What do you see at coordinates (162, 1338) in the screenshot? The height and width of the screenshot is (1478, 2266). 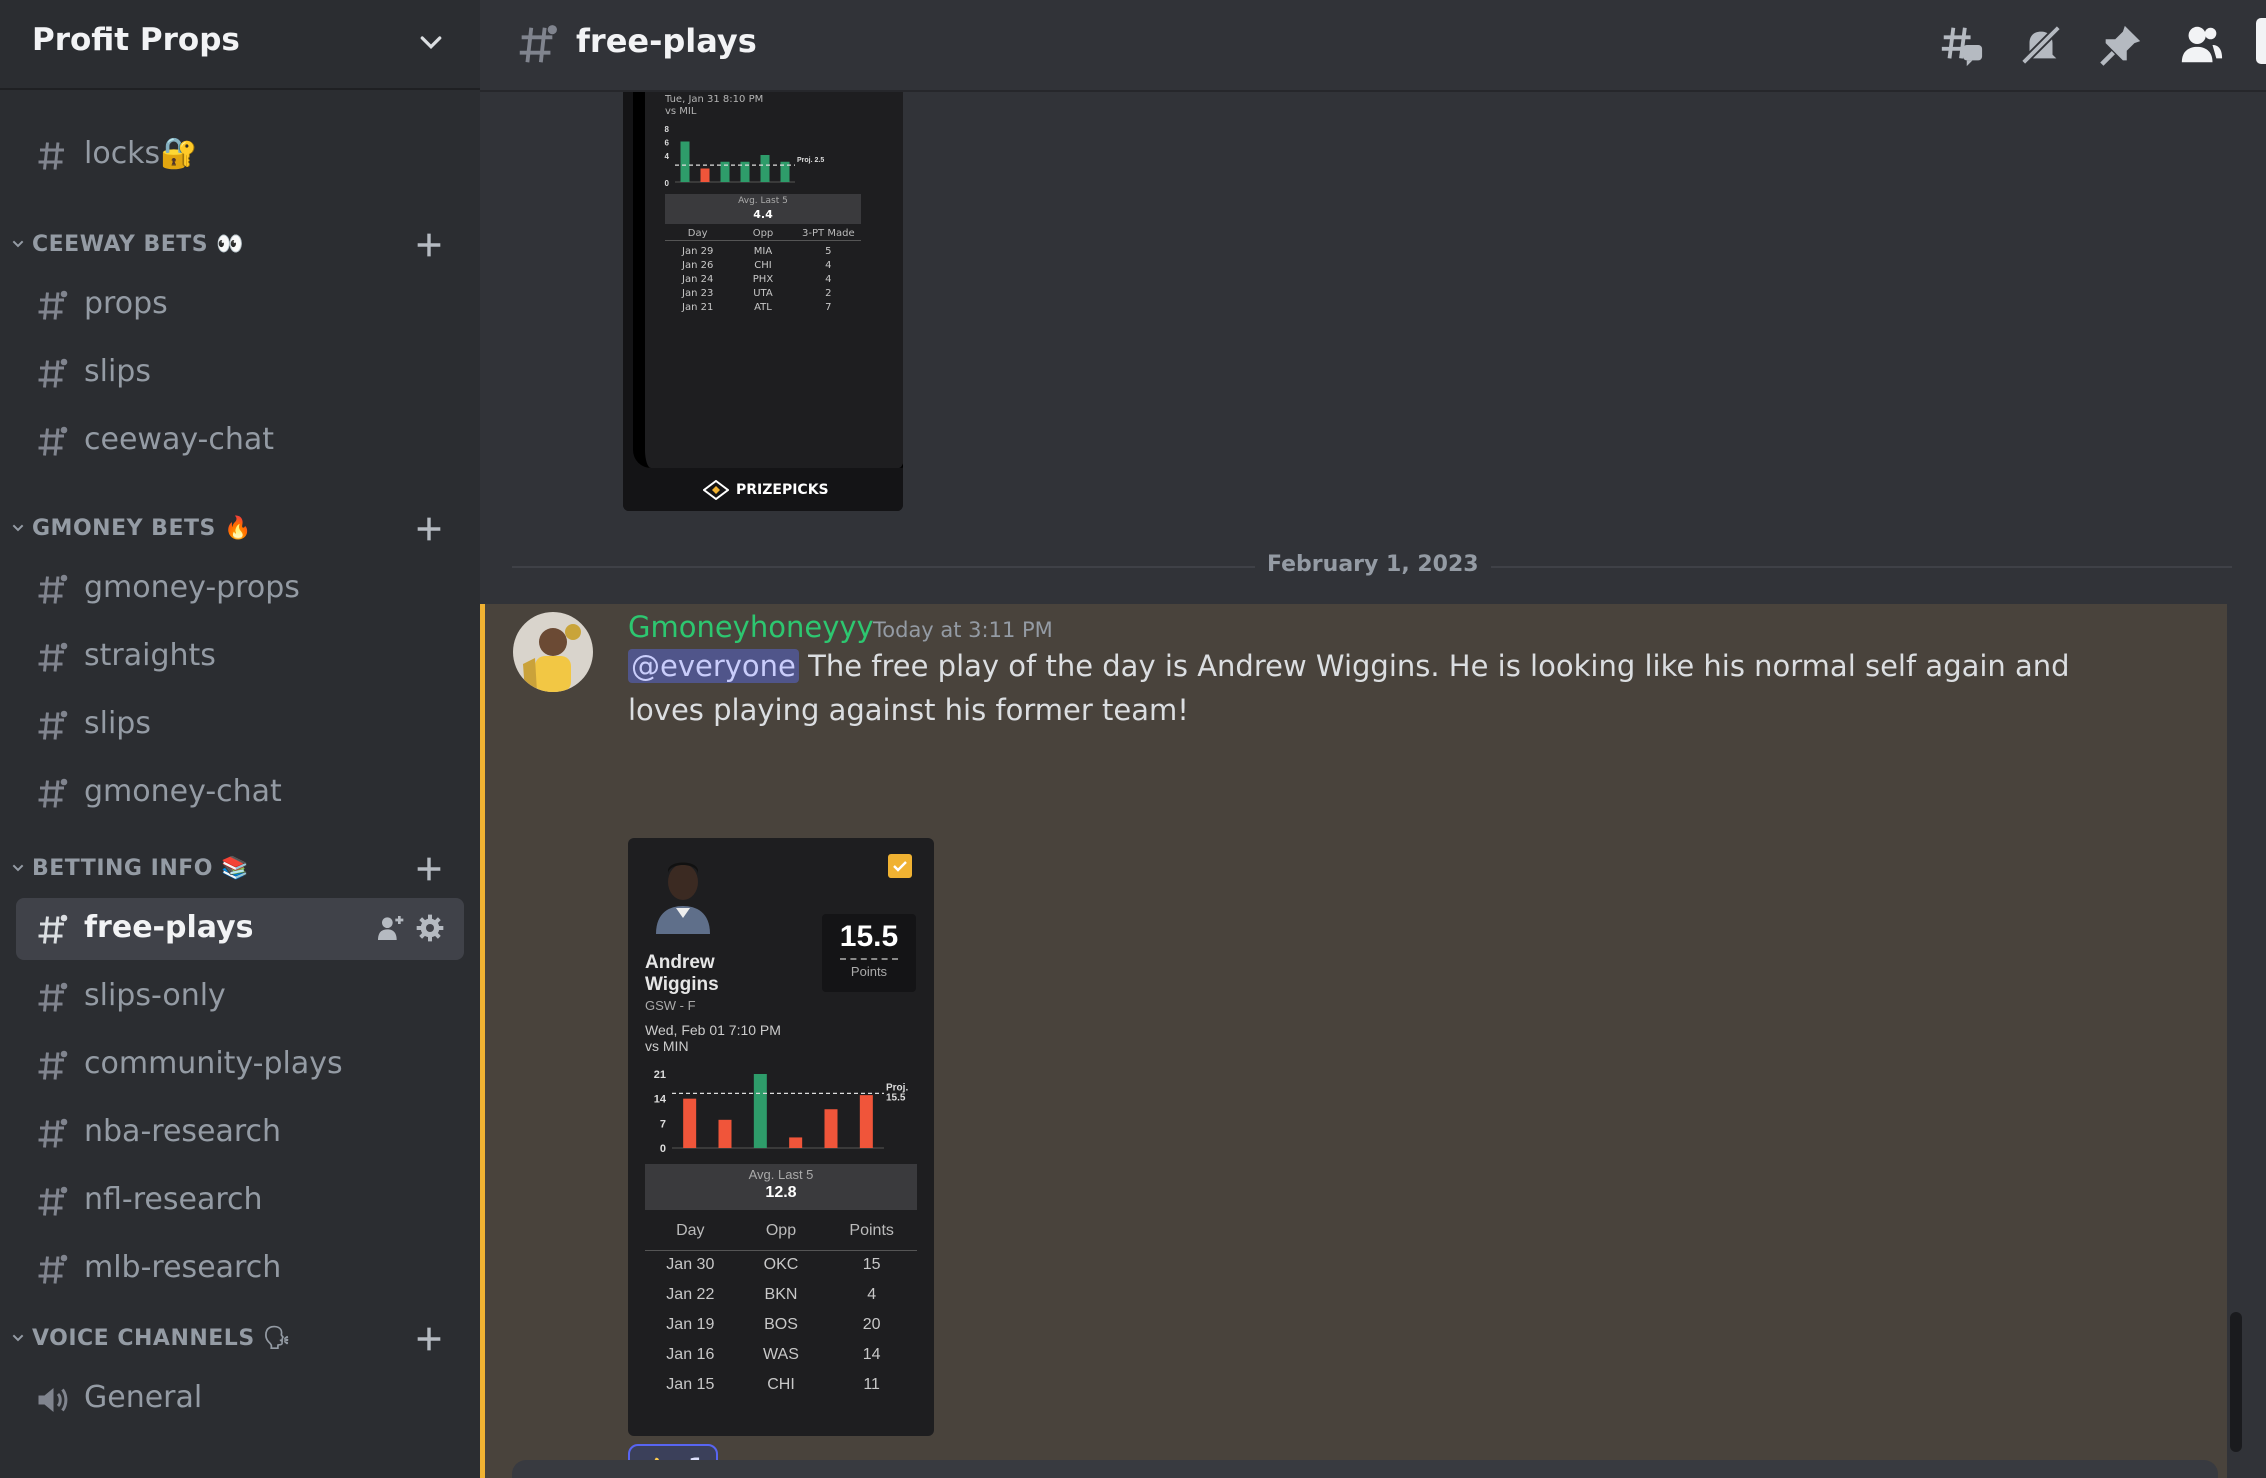 I see `category-label: VOICE CHANNELS 🗣` at bounding box center [162, 1338].